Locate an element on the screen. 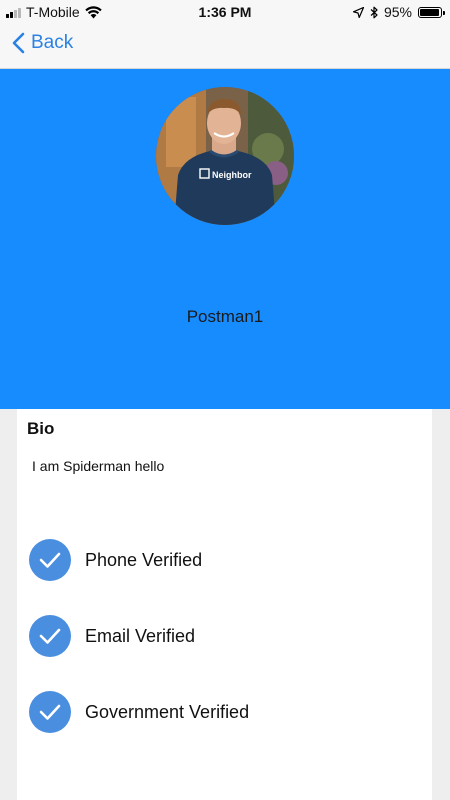 This screenshot has height=800, width=450. back-button-label: Back is located at coordinates (52, 42).